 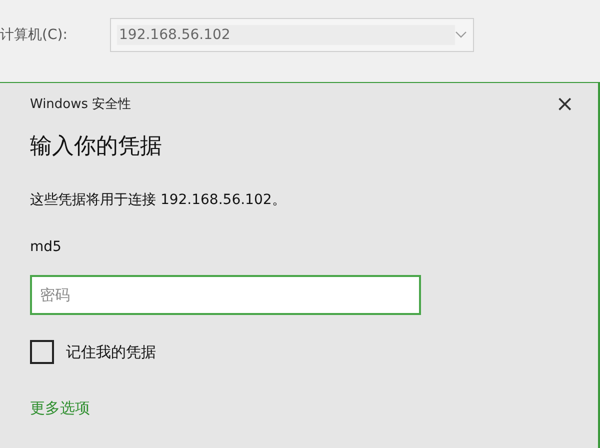 I want to click on close-button: ×, so click(x=565, y=104).